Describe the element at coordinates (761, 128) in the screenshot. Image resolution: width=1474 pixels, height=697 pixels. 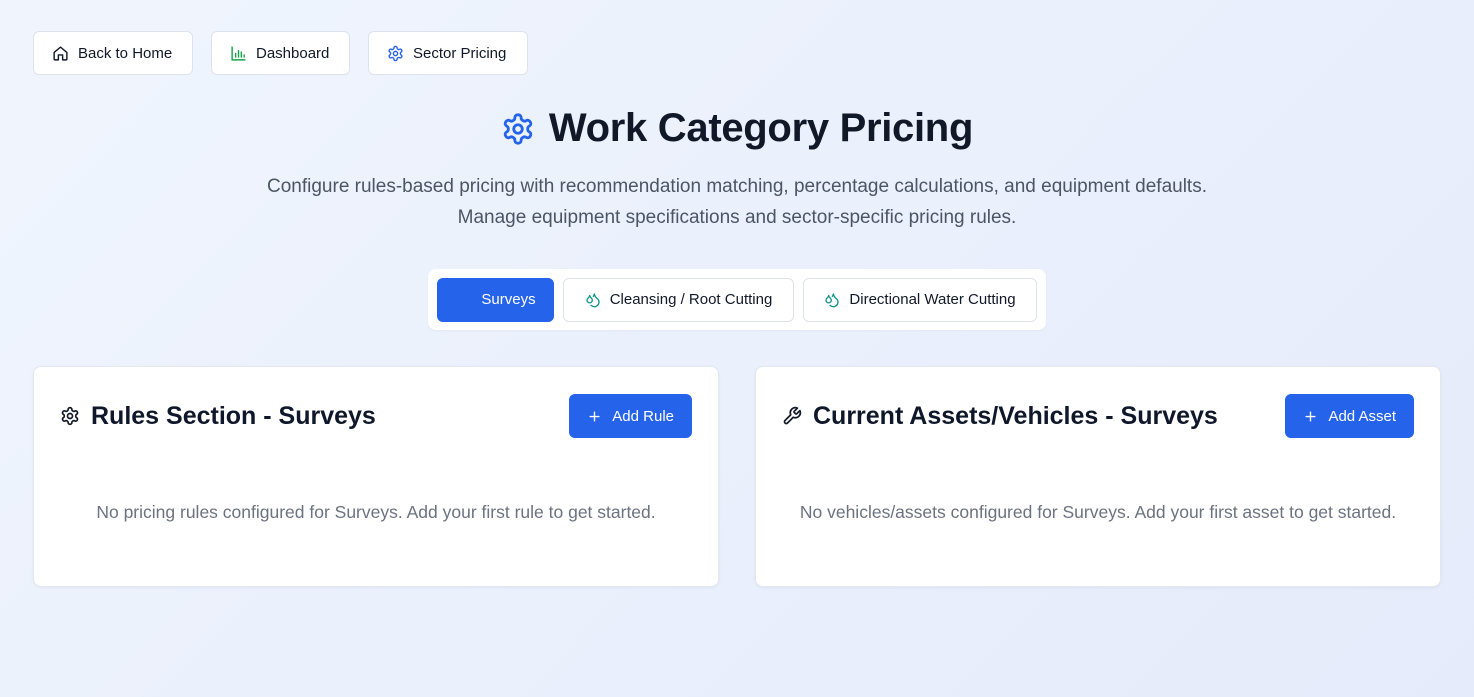
I see `page-title: Work Category Pricing` at that location.